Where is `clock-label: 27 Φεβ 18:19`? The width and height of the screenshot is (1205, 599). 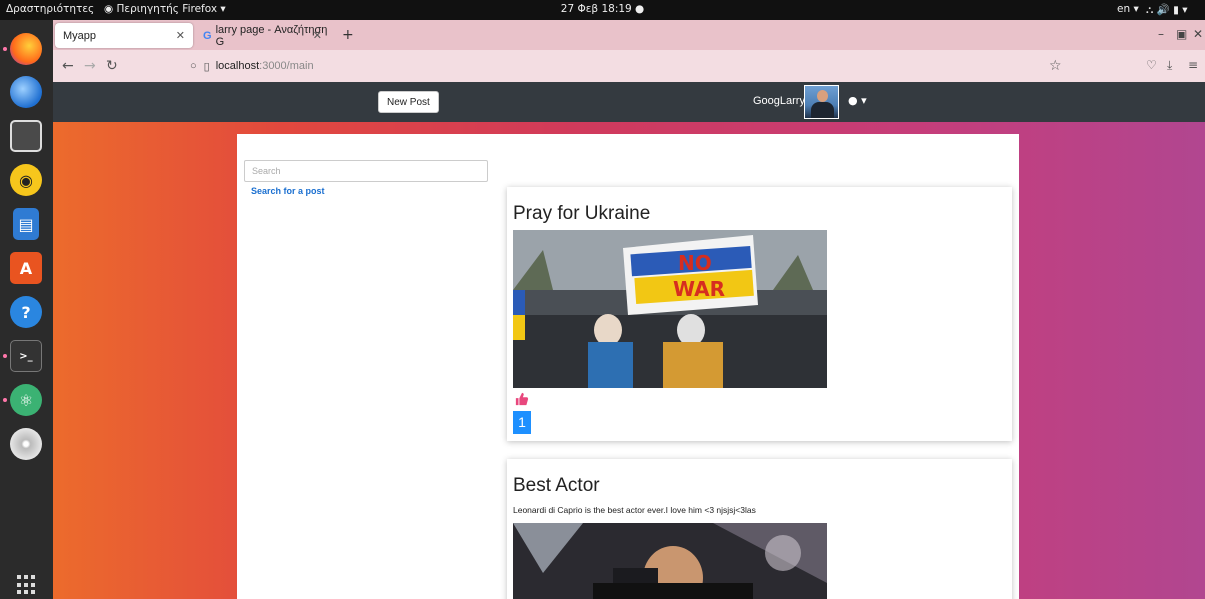 clock-label: 27 Φεβ 18:19 is located at coordinates (596, 9).